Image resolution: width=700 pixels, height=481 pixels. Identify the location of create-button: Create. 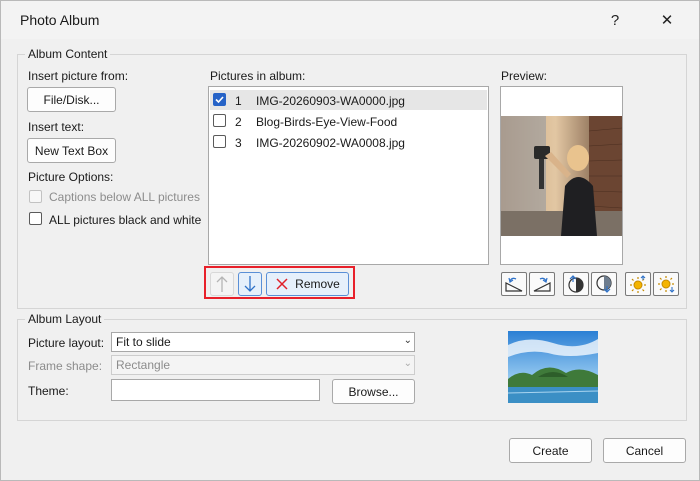
(550, 450).